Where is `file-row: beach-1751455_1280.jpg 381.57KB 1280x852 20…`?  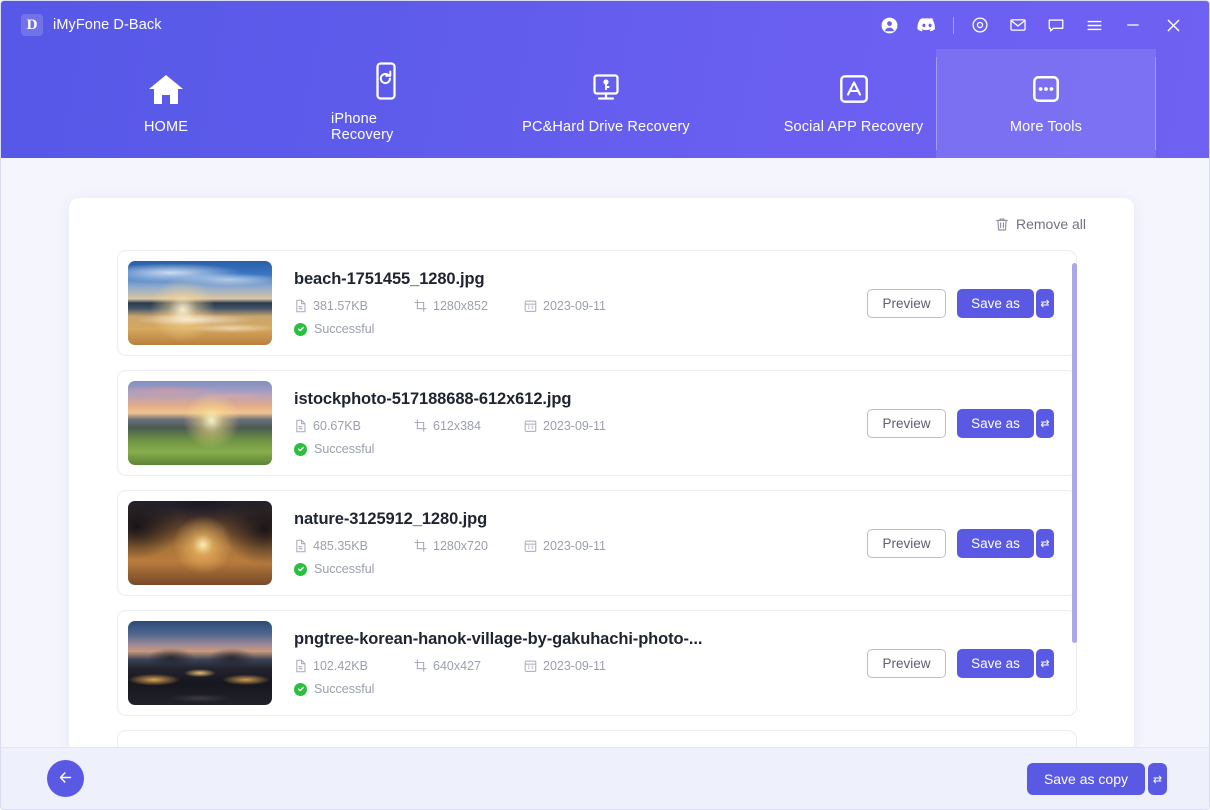 file-row: beach-1751455_1280.jpg 381.57KB 1280x852 20… is located at coordinates (597, 303).